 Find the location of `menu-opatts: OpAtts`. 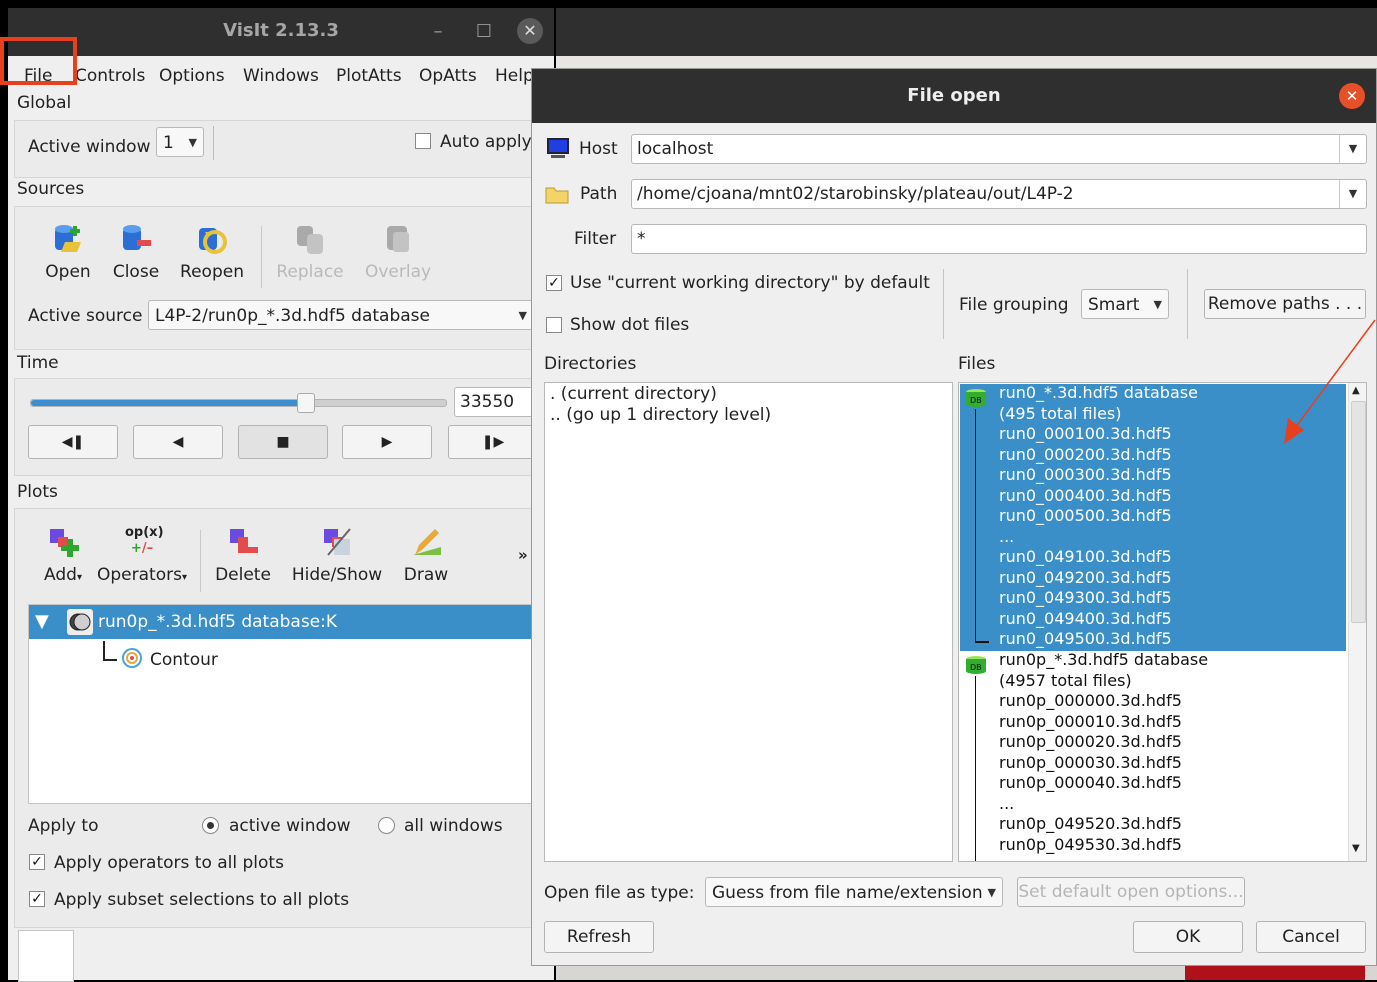

menu-opatts: OpAtts is located at coordinates (448, 76).